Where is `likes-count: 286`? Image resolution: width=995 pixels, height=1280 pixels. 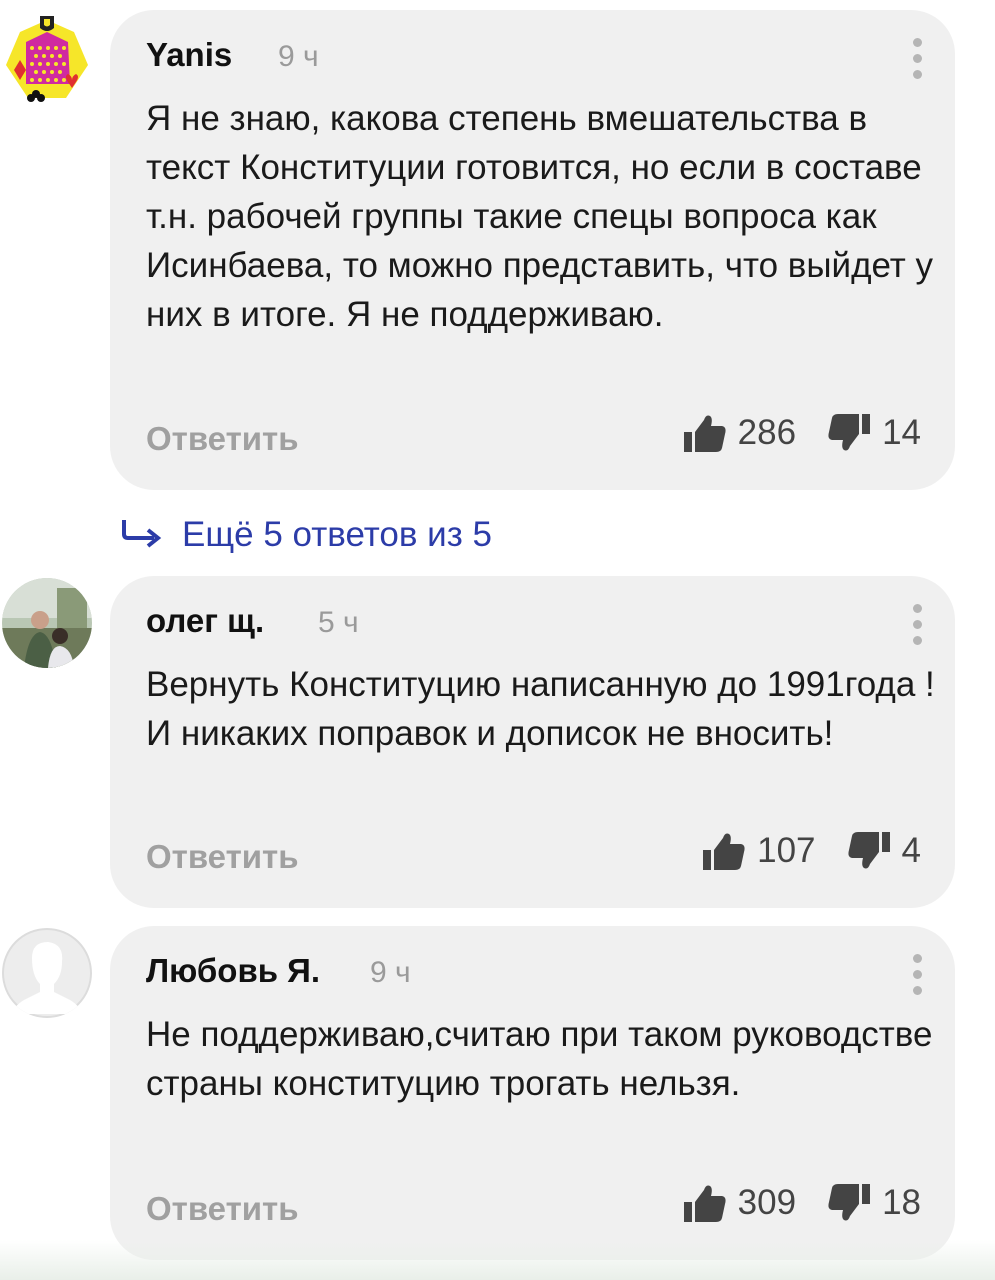
likes-count: 286 is located at coordinates (767, 432).